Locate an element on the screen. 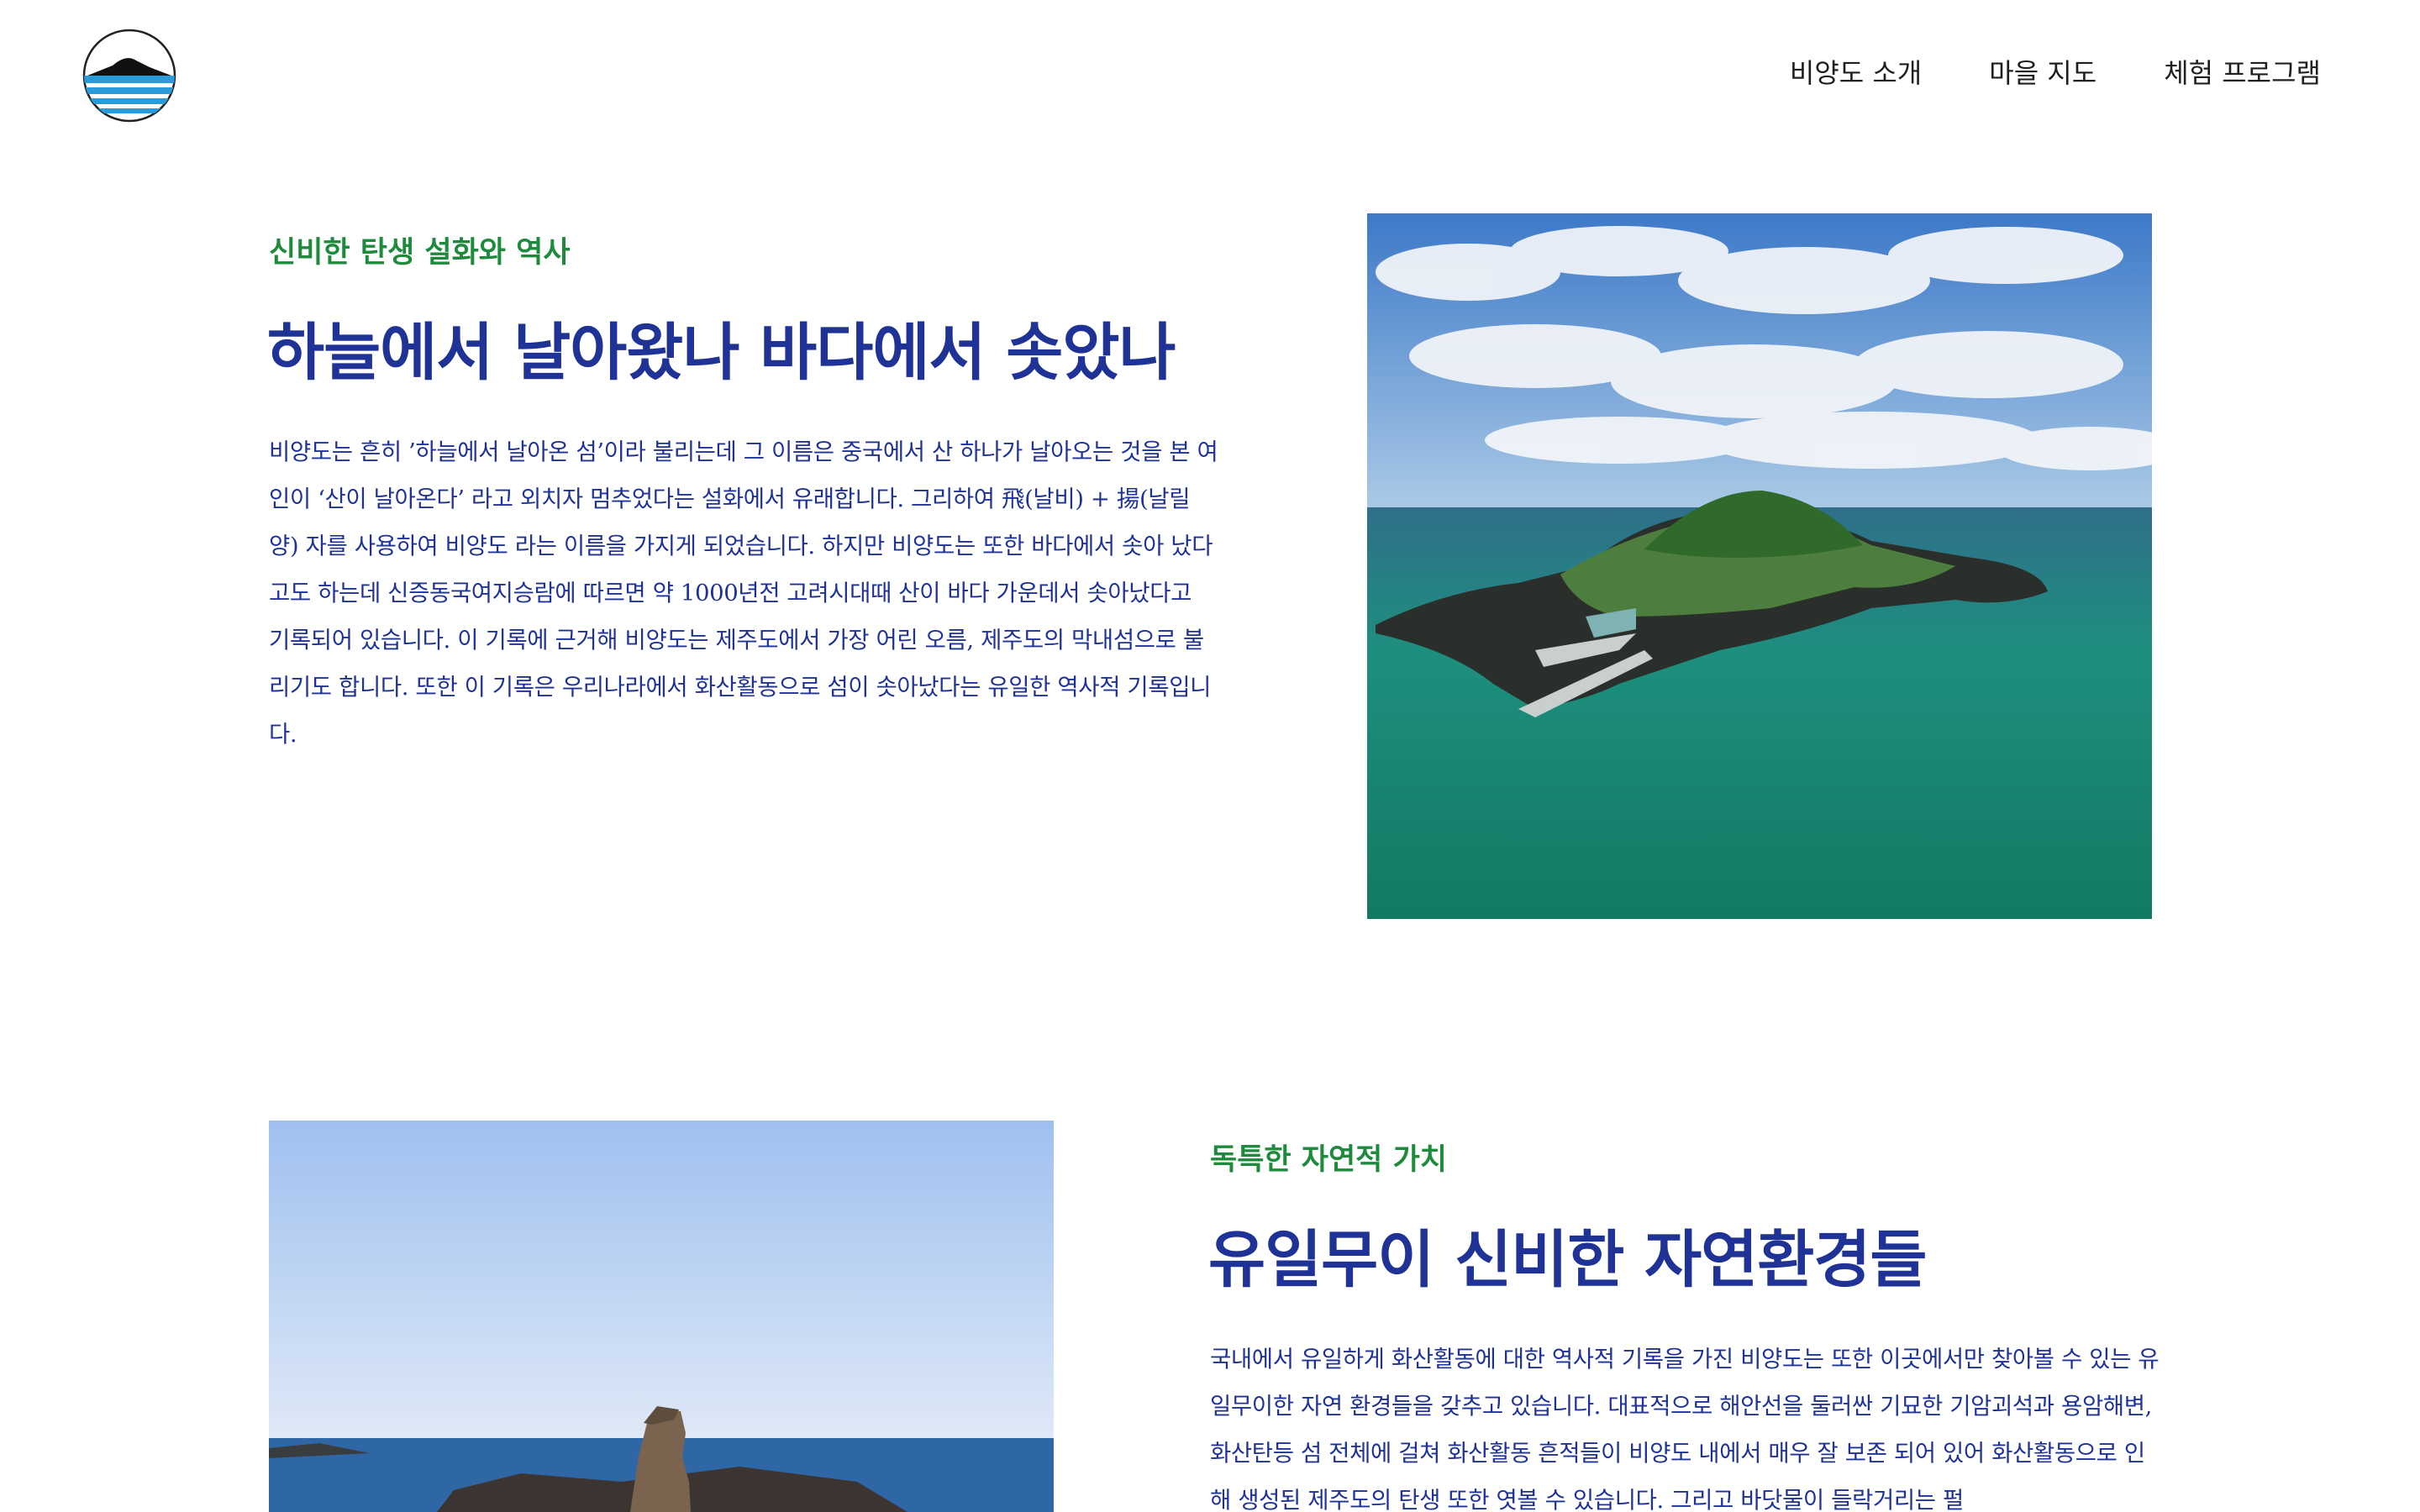 This screenshot has width=2420, height=1512. coastal-rock-photo is located at coordinates (661, 1316).